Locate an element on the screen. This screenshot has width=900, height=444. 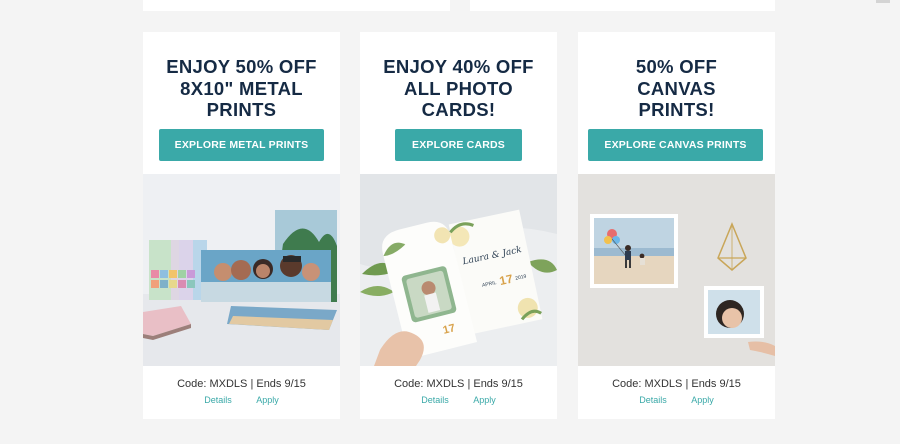
explore-canvas-prints-button: EXPLORE CANVAS PRINTS is located at coordinates (675, 145).